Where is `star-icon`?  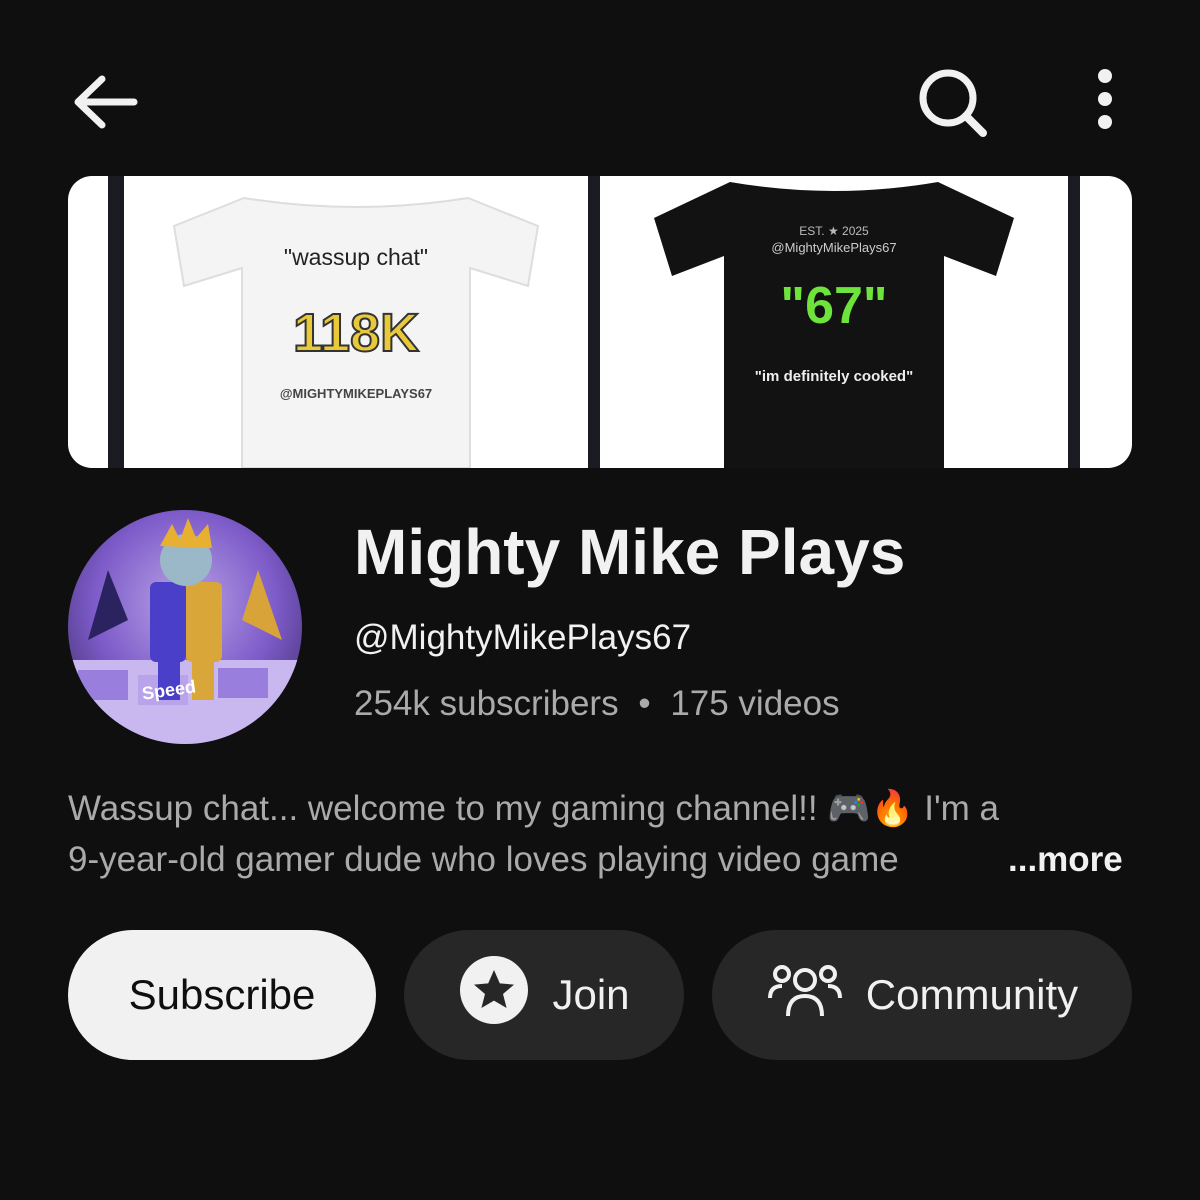 star-icon is located at coordinates (494, 995).